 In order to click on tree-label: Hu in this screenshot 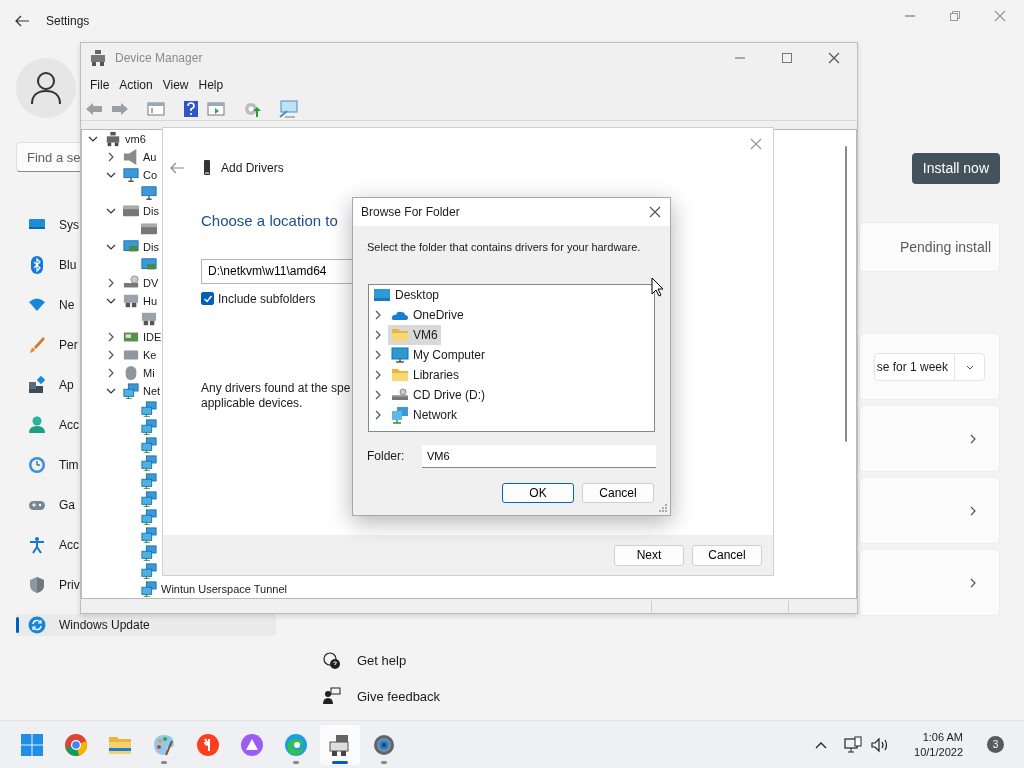, I will do `click(150, 301)`.